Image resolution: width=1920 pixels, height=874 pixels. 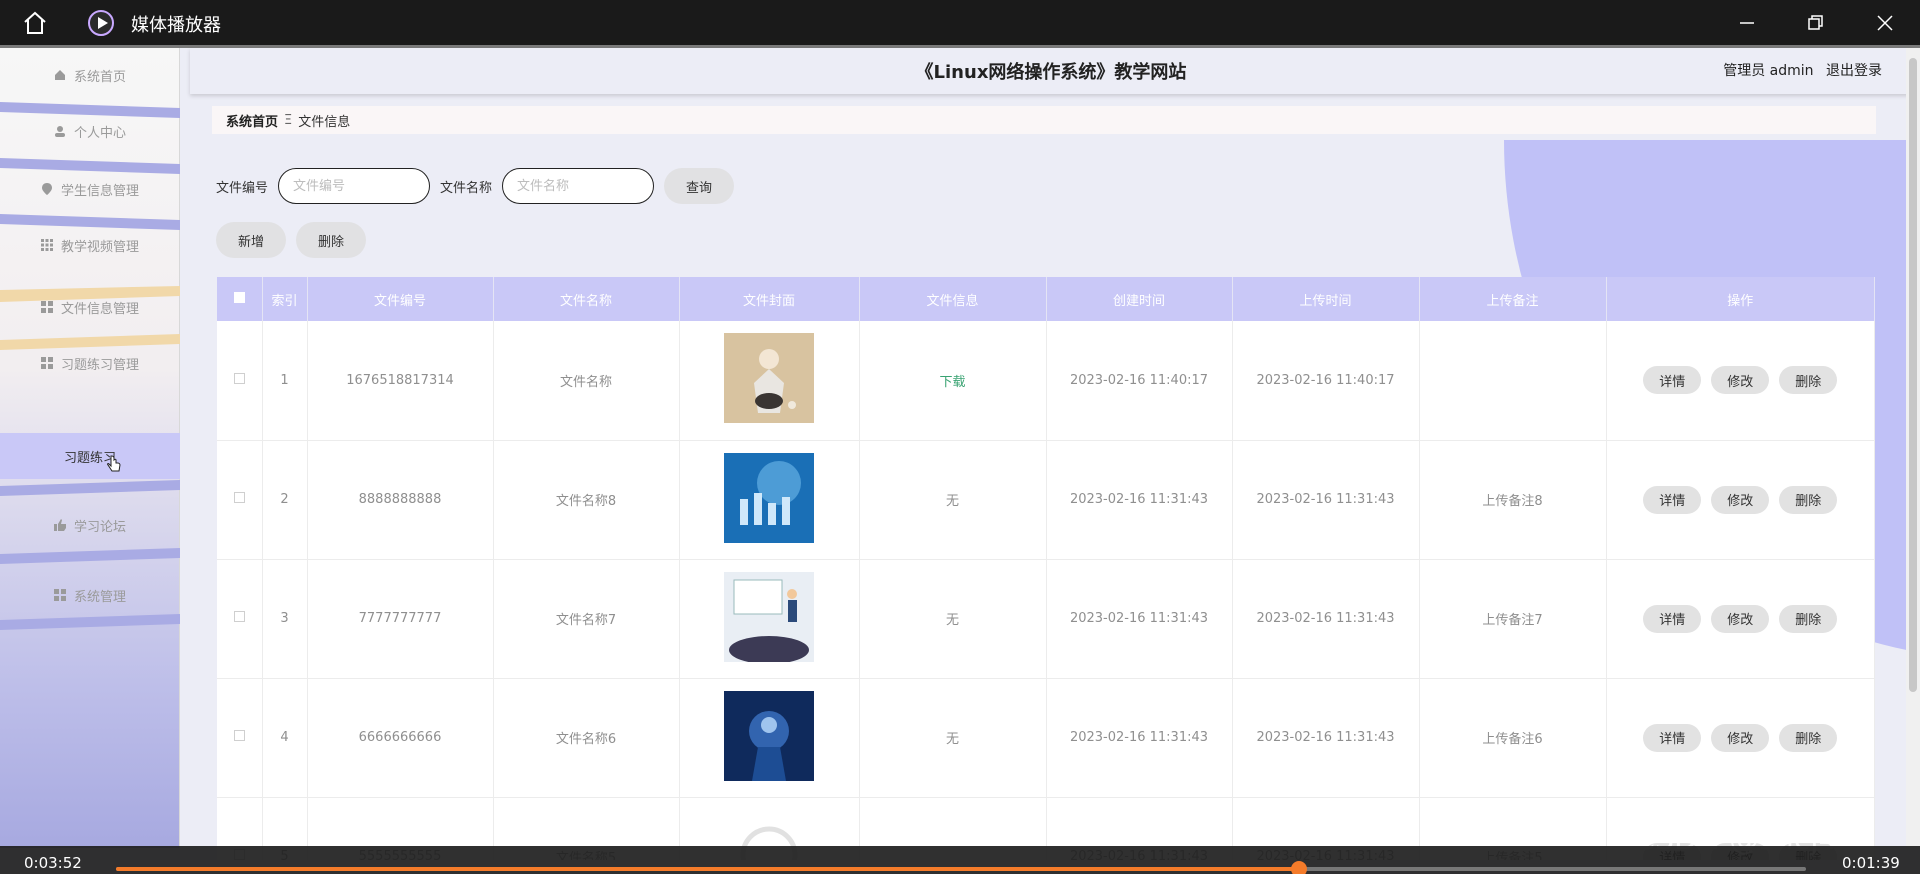 I want to click on file-info-cell: 下载, so click(x=953, y=381).